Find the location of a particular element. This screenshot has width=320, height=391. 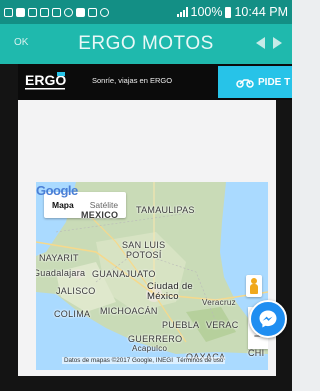

map-label: Acapulco is located at coordinates (150, 348).